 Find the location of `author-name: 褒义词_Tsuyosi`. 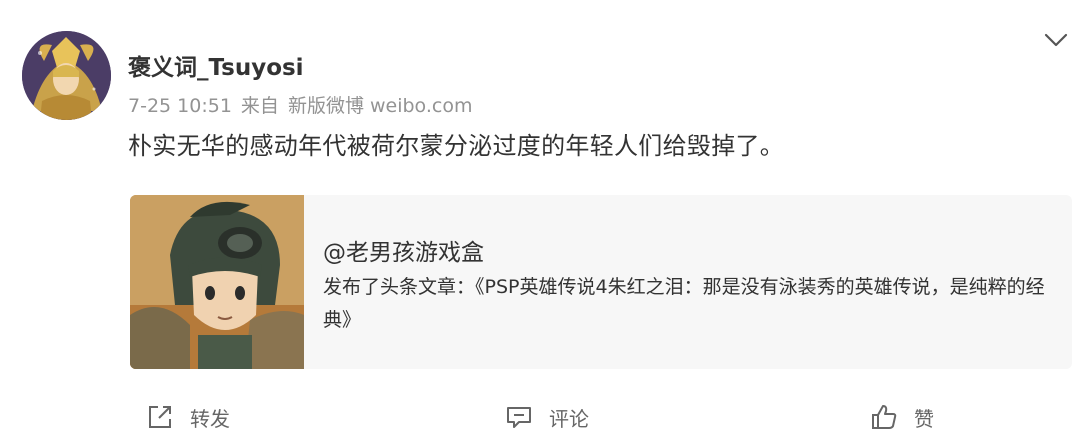

author-name: 褒义词_Tsuyosi is located at coordinates (216, 65).